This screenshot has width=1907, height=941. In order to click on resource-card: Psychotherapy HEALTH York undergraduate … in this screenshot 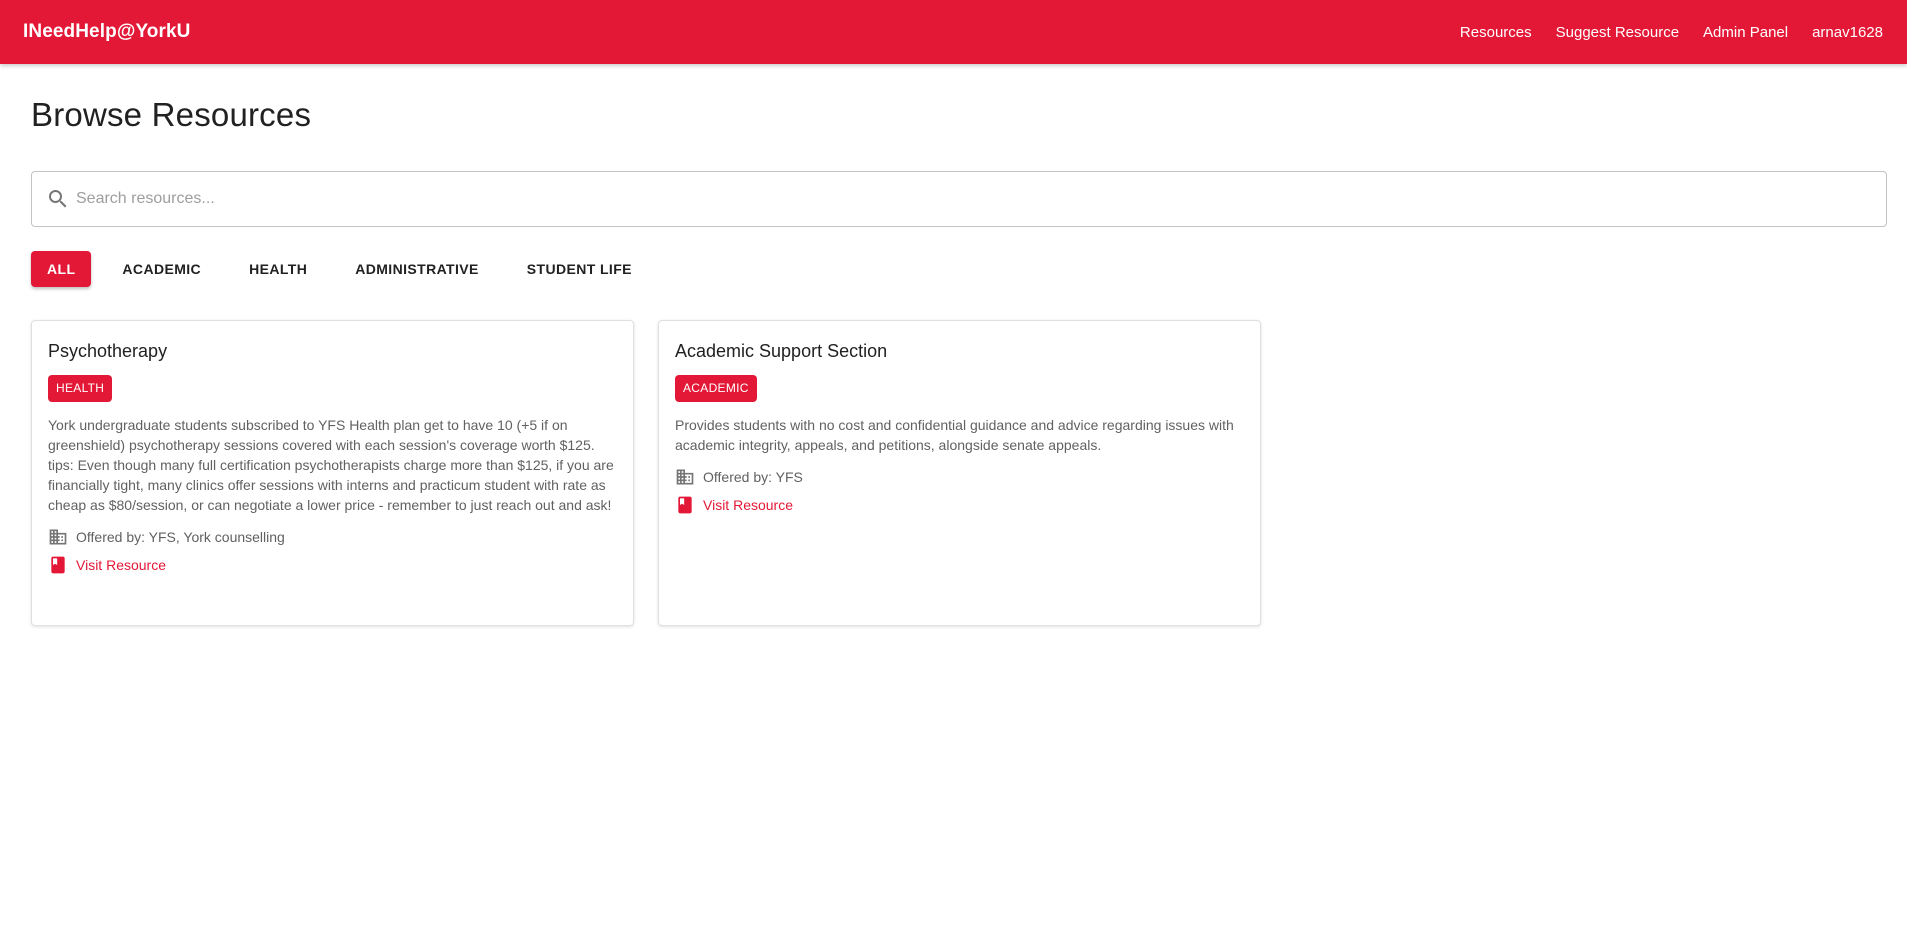, I will do `click(332, 473)`.